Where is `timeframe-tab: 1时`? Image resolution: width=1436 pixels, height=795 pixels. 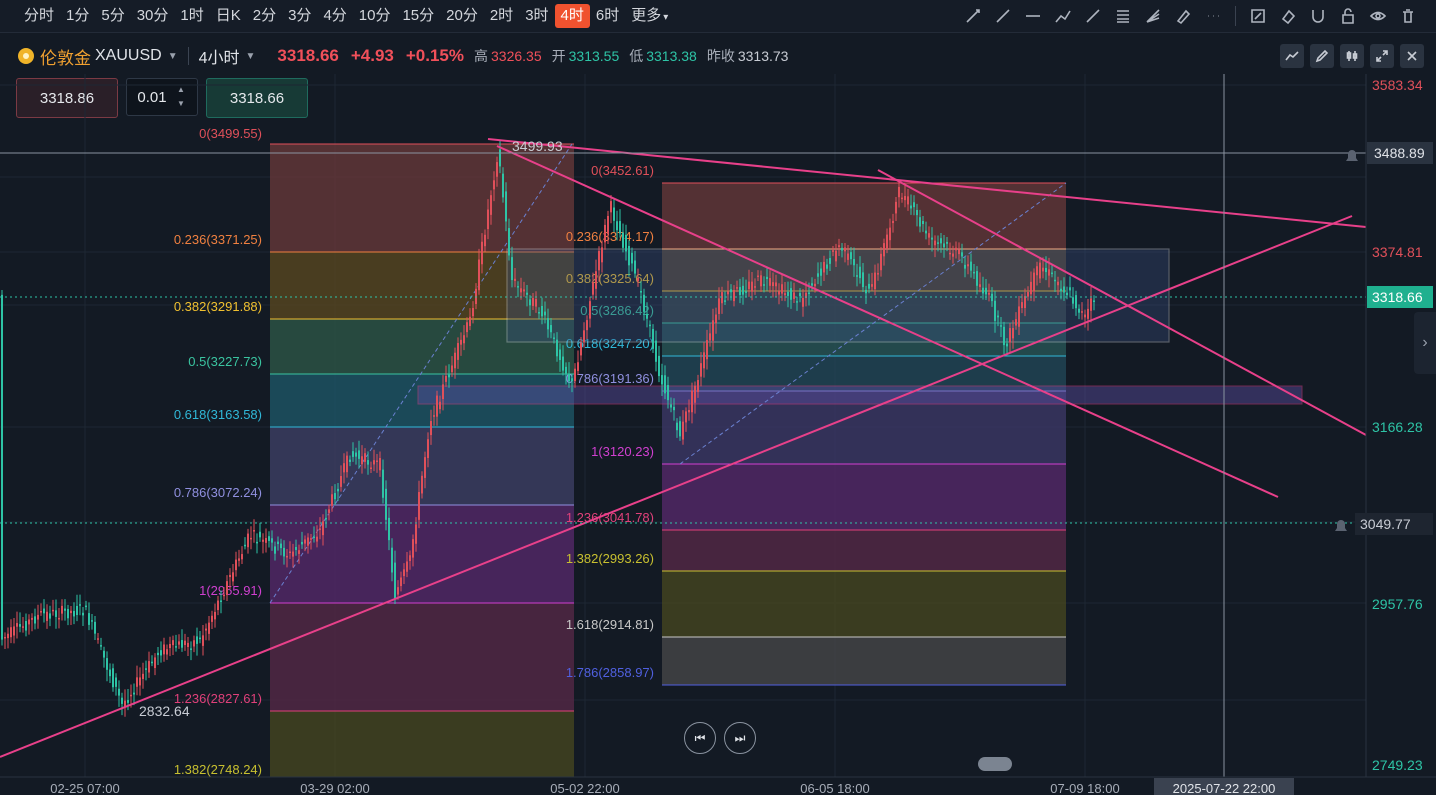 timeframe-tab: 1时 is located at coordinates (191, 16).